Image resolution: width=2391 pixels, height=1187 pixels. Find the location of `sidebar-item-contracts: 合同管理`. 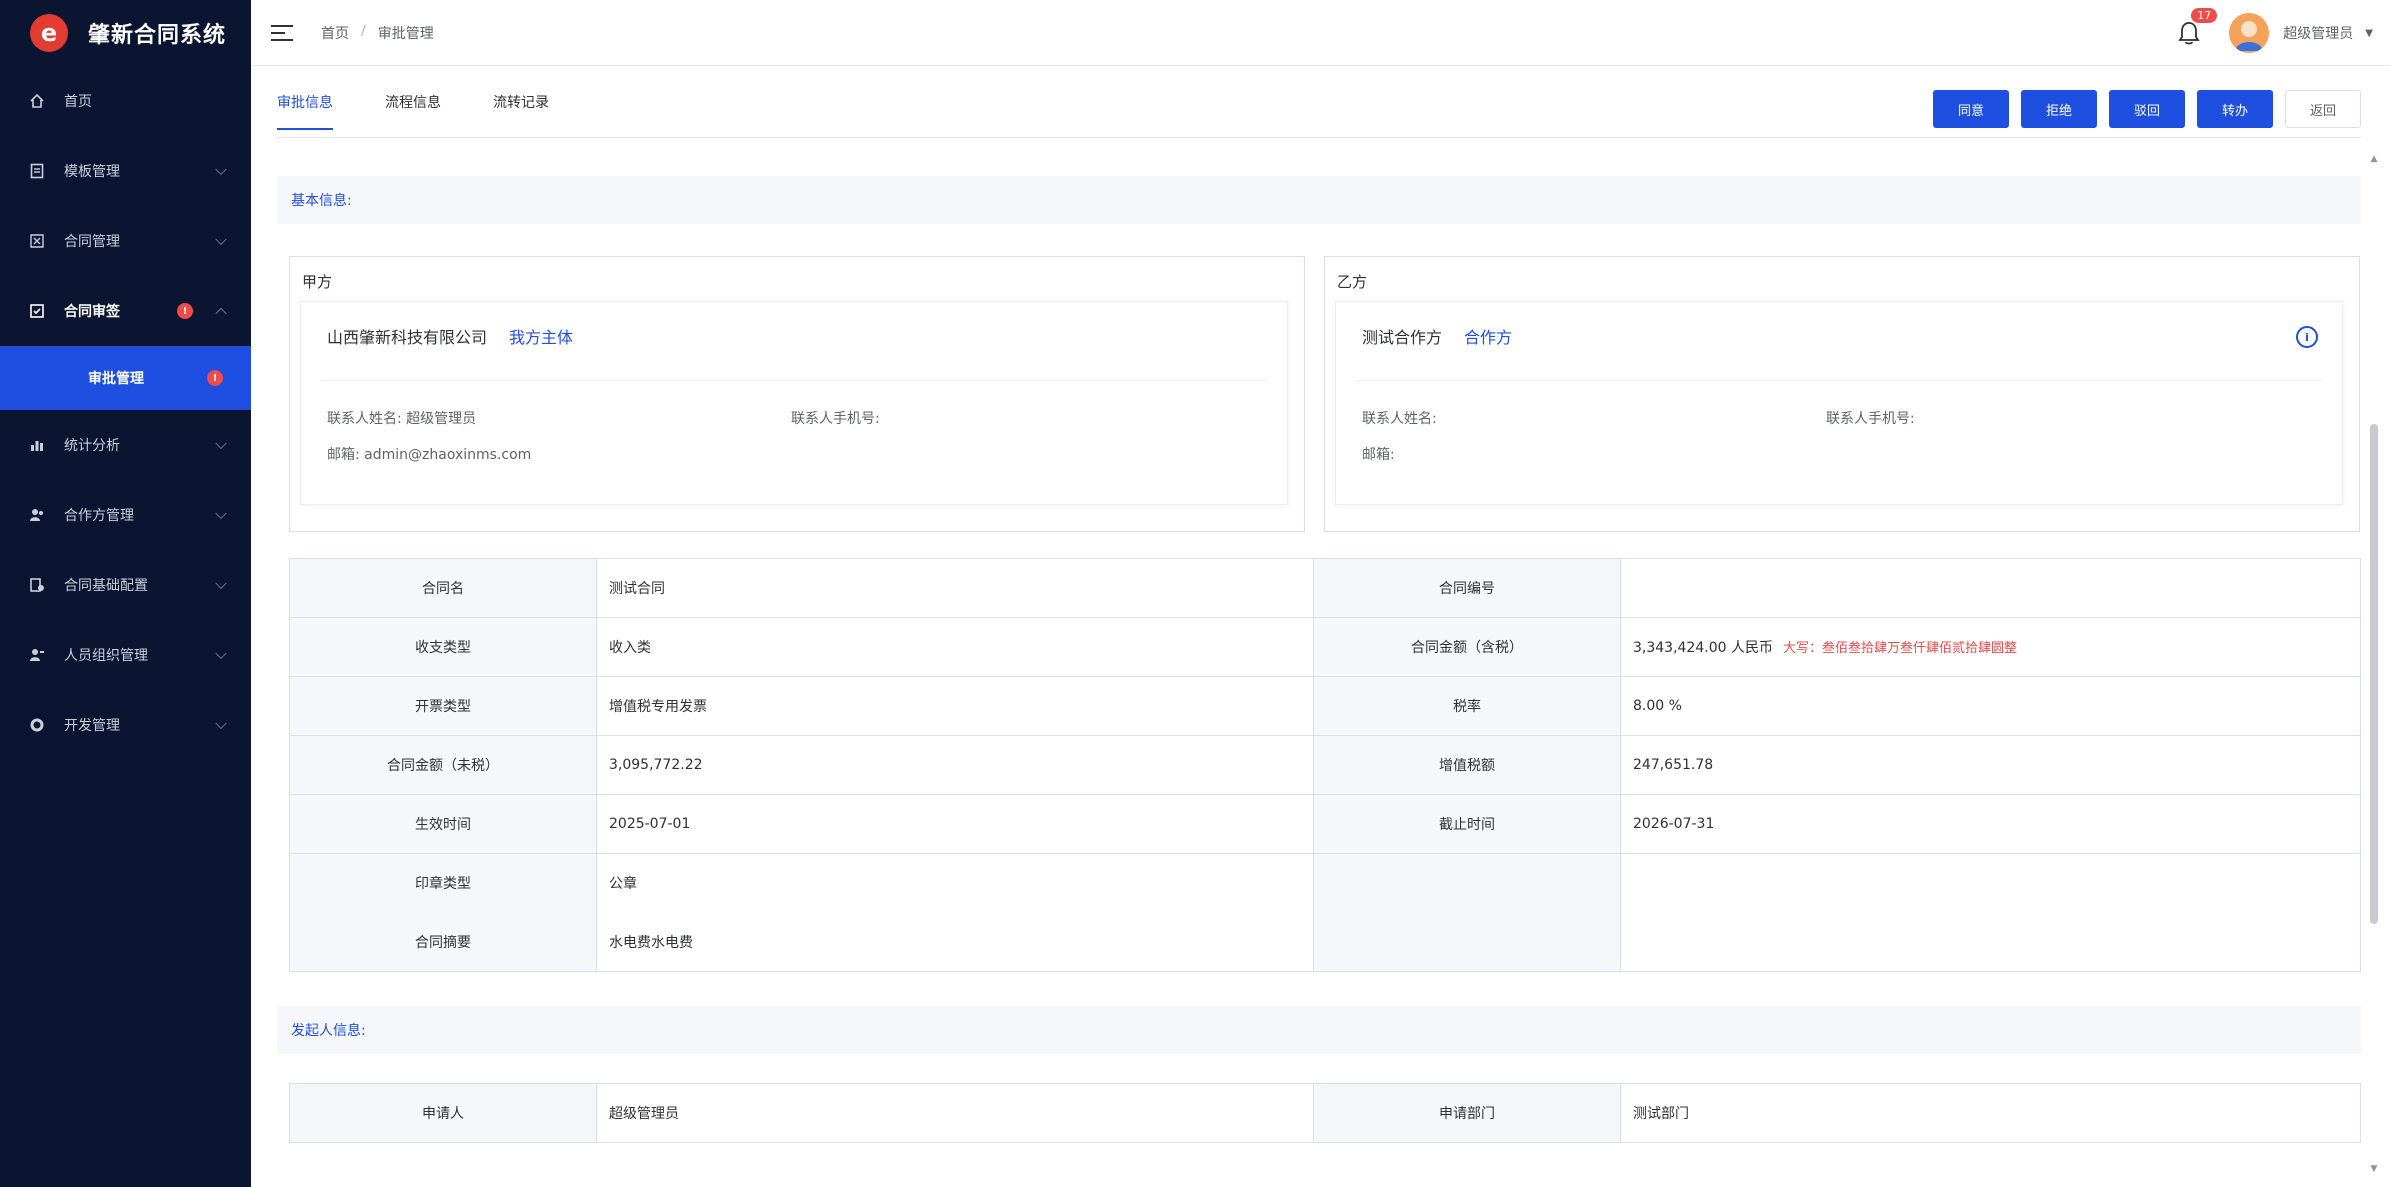

sidebar-item-contracts: 合同管理 is located at coordinates (125, 241).